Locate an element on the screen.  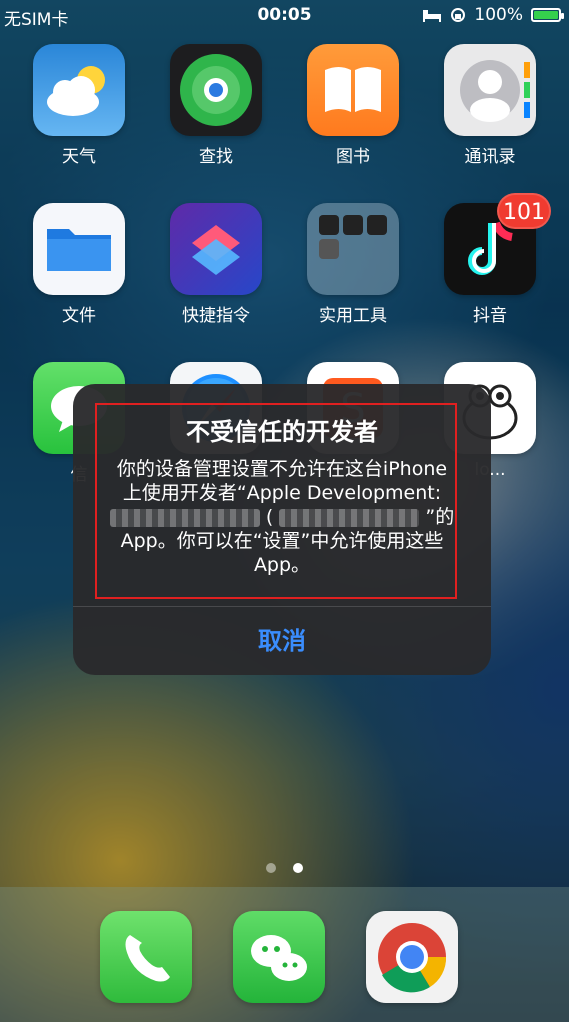
findmy-icon is located at coordinates (216, 90).